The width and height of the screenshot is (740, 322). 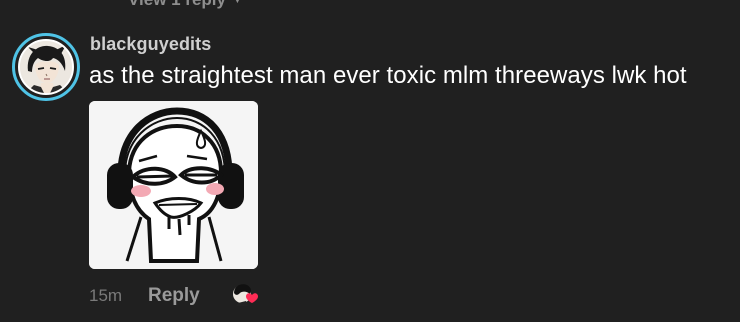 What do you see at coordinates (150, 44) in the screenshot?
I see `comment-username: blackguyedits` at bounding box center [150, 44].